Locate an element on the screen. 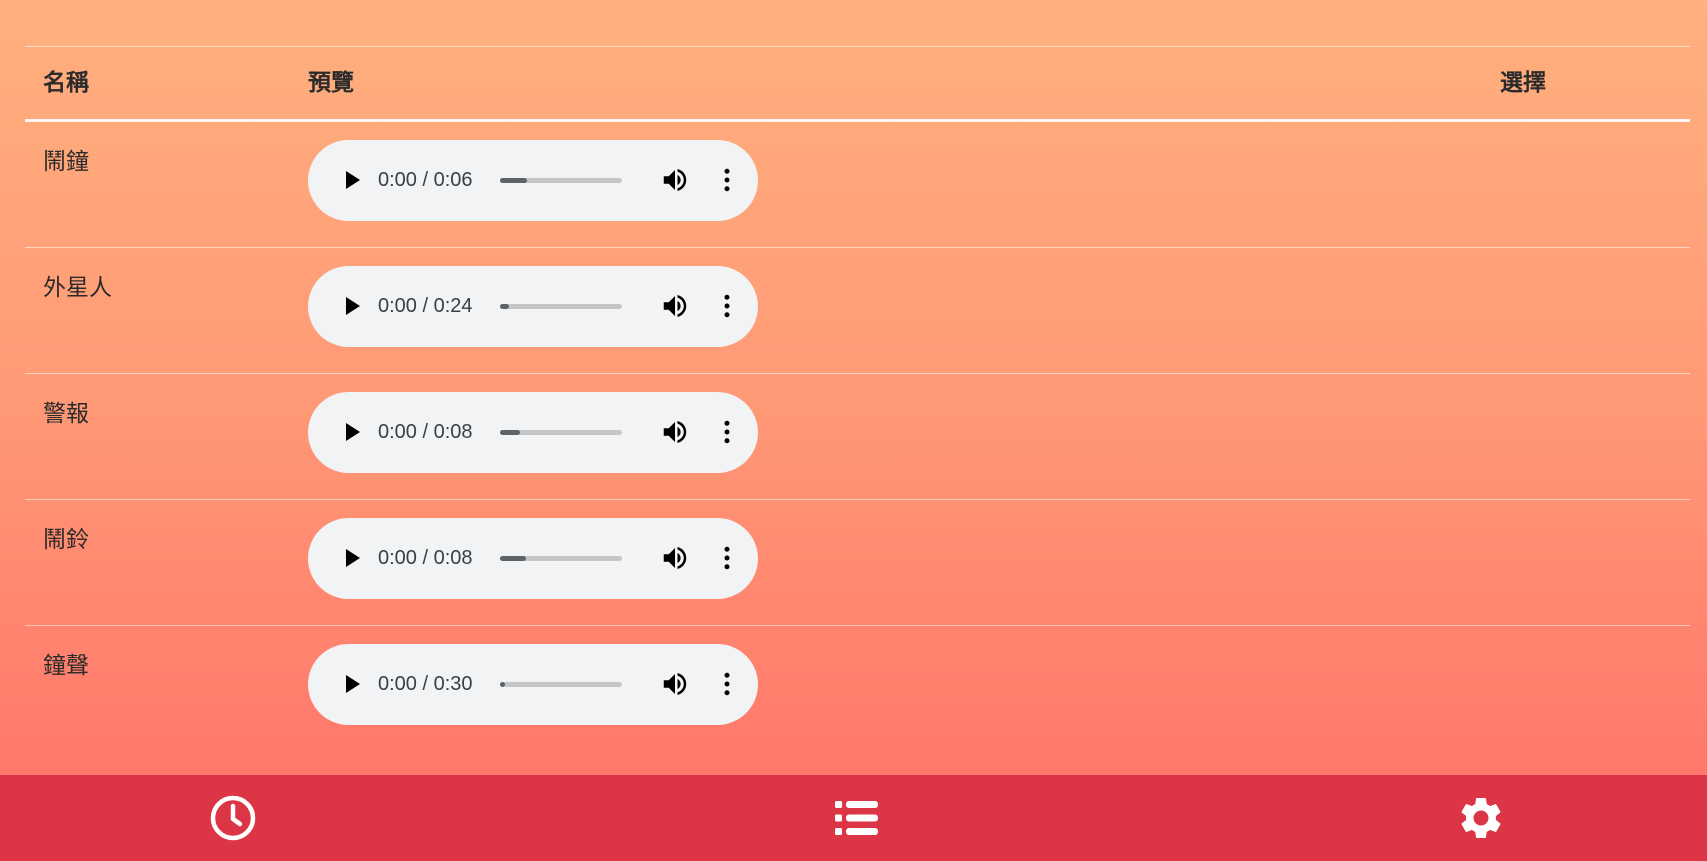 This screenshot has width=1707, height=861. header-preview: 預覽 is located at coordinates (331, 83).